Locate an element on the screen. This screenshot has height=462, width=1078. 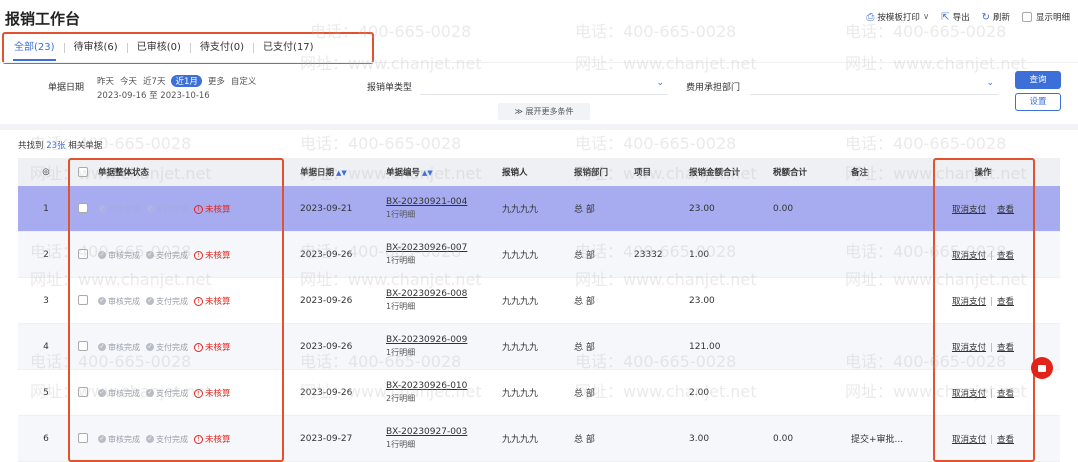
type-filter-label: 报销单类型 is located at coordinates (390, 88).